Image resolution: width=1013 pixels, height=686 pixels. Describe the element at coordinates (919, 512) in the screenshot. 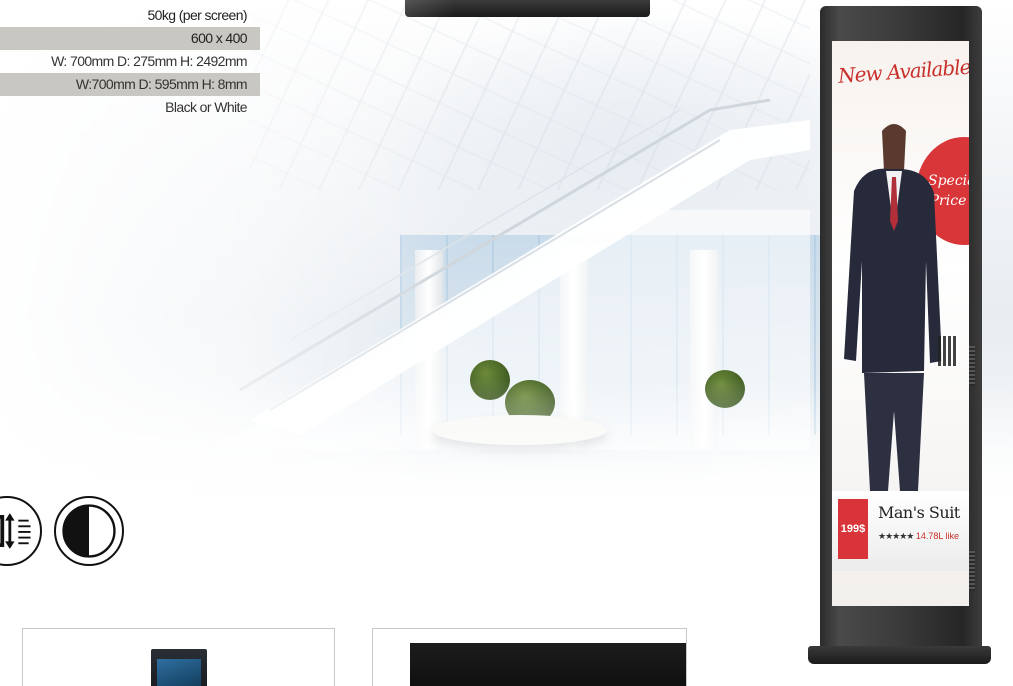

I see `product-name: Man's Suit` at that location.